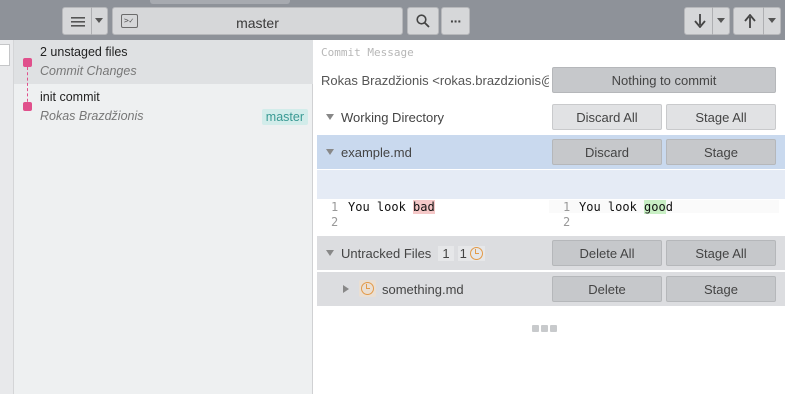 This screenshot has height=394, width=785. I want to click on untracked-count: 1, so click(445, 253).